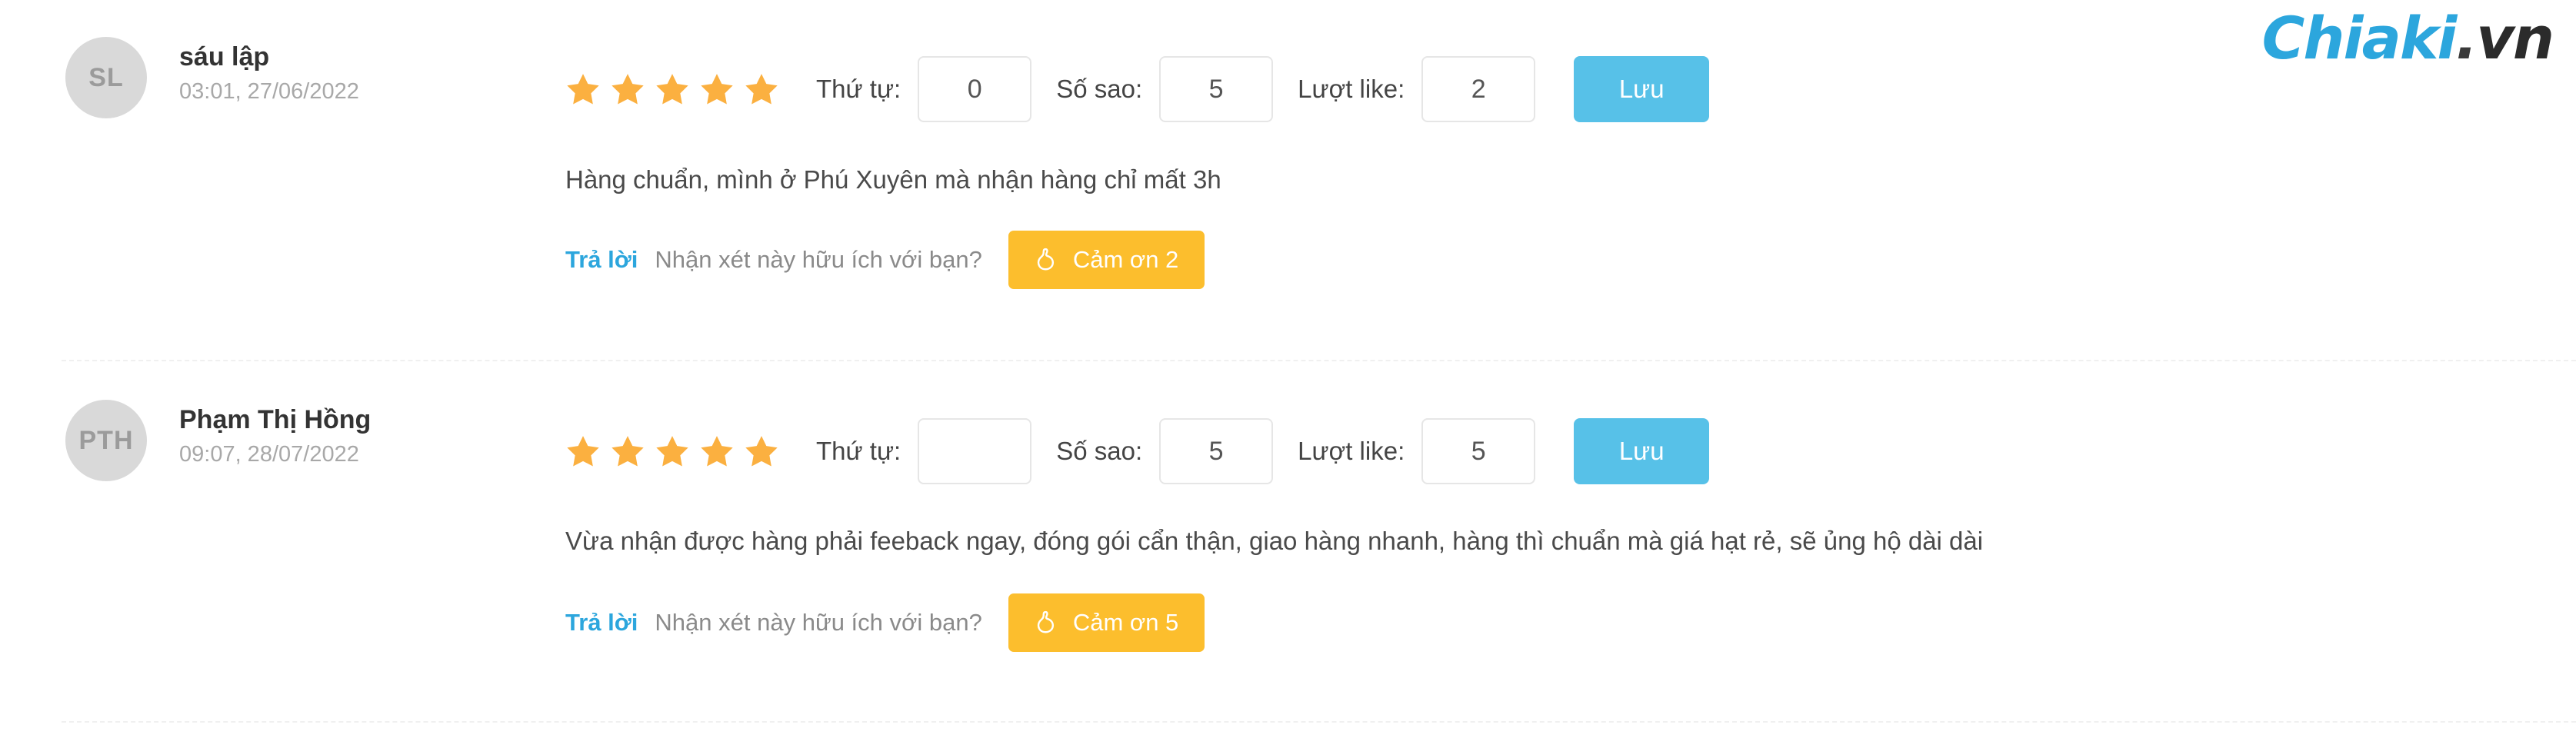 Image resolution: width=2576 pixels, height=738 pixels. What do you see at coordinates (275, 419) in the screenshot?
I see `author-name: Phạm Thị Hồng` at bounding box center [275, 419].